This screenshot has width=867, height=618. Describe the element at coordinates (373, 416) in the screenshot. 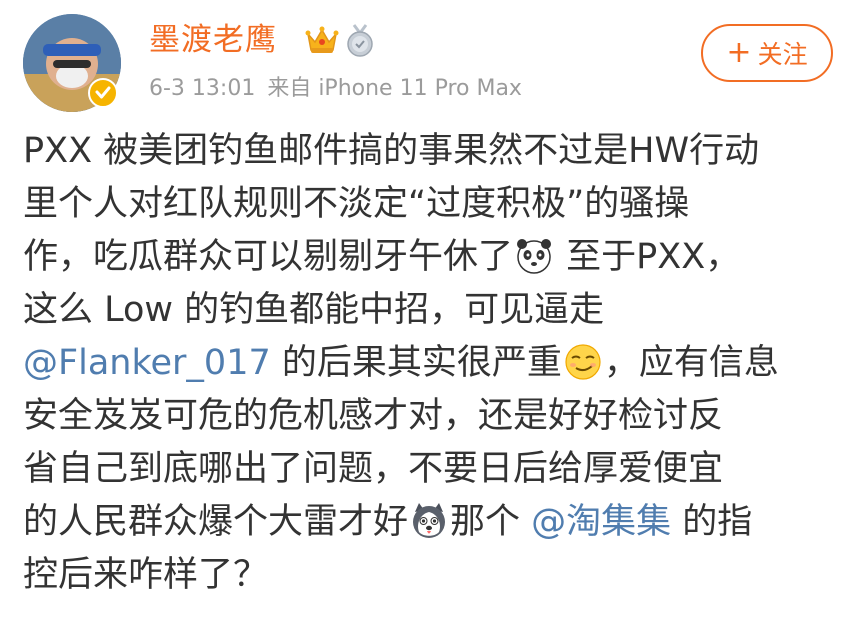

I see `post-line: 安全岌岌可危的危机感才对，还是好好检讨反` at that location.